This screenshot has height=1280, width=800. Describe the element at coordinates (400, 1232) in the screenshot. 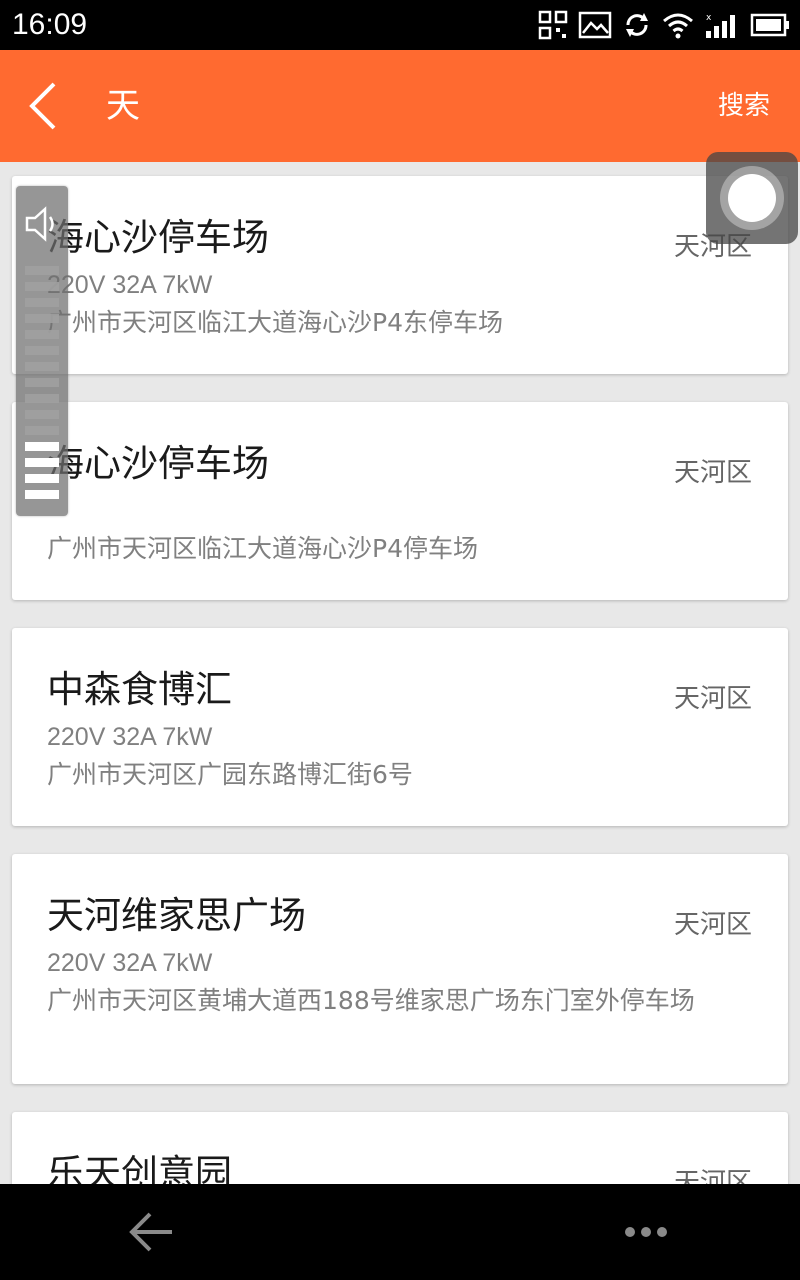

I see `navigation-bar` at that location.